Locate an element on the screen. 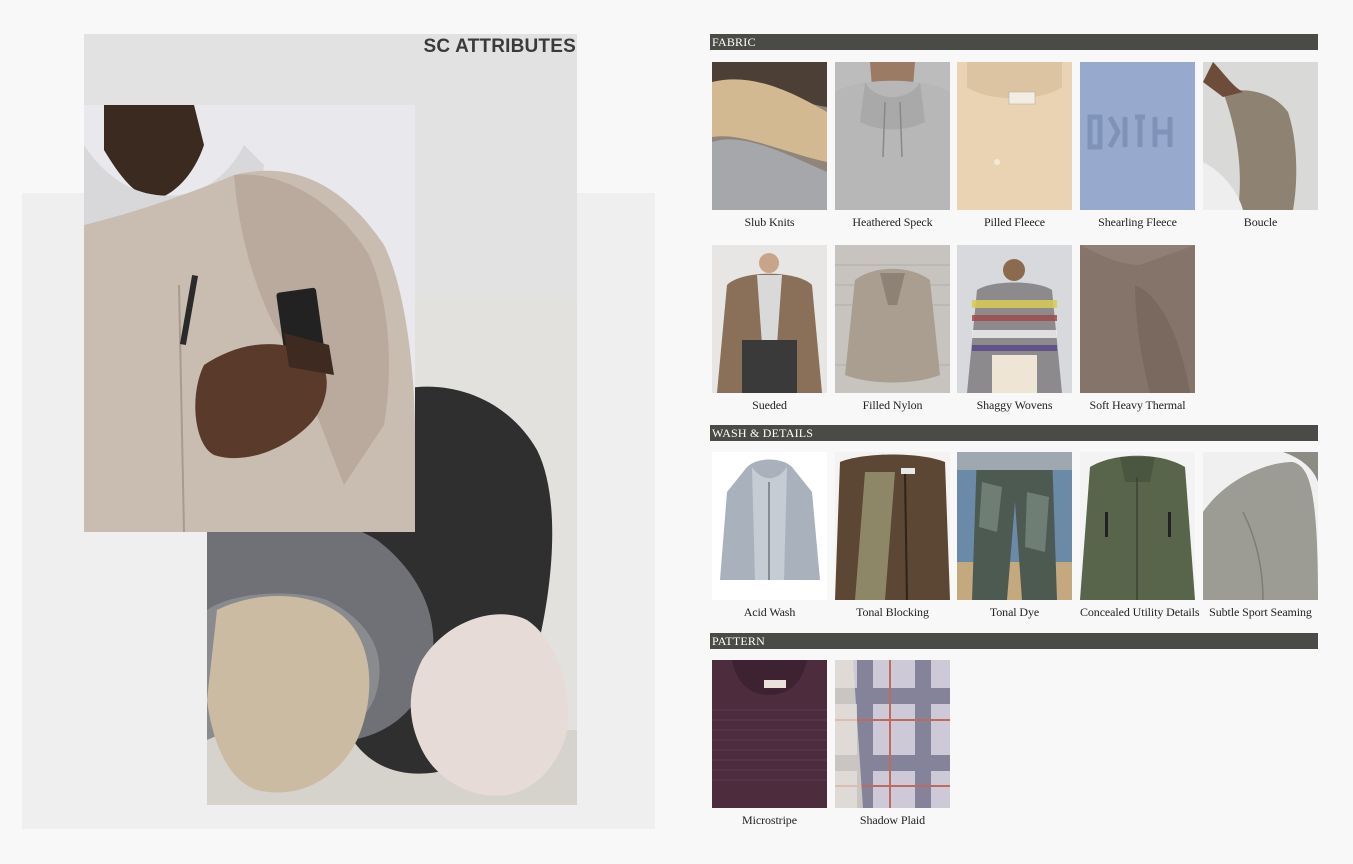  acid-wash-image is located at coordinates (769, 526).